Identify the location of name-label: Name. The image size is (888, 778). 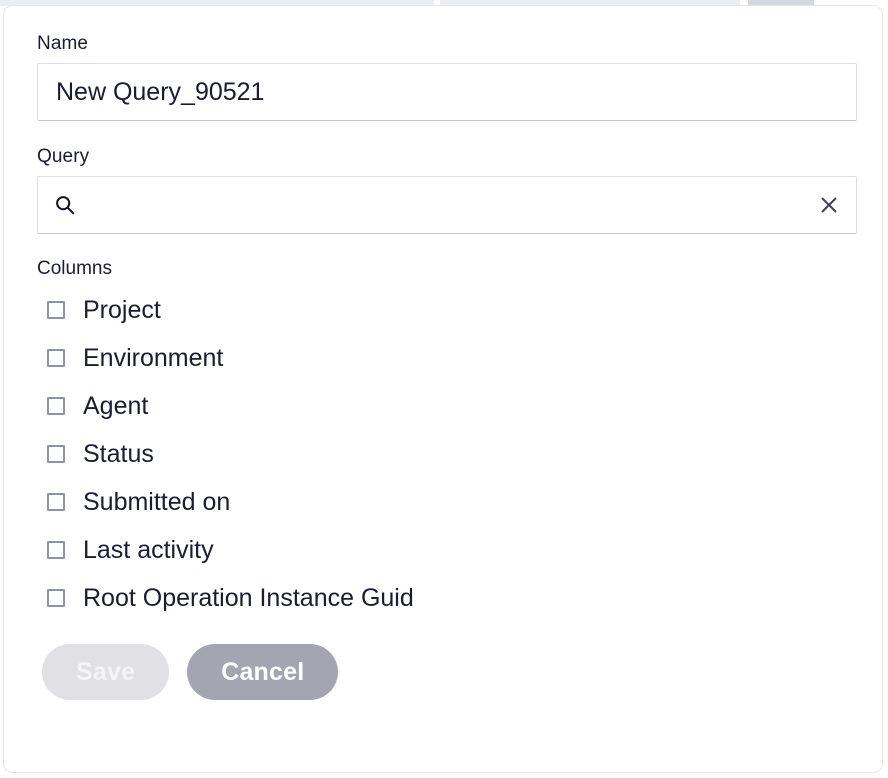
(63, 43).